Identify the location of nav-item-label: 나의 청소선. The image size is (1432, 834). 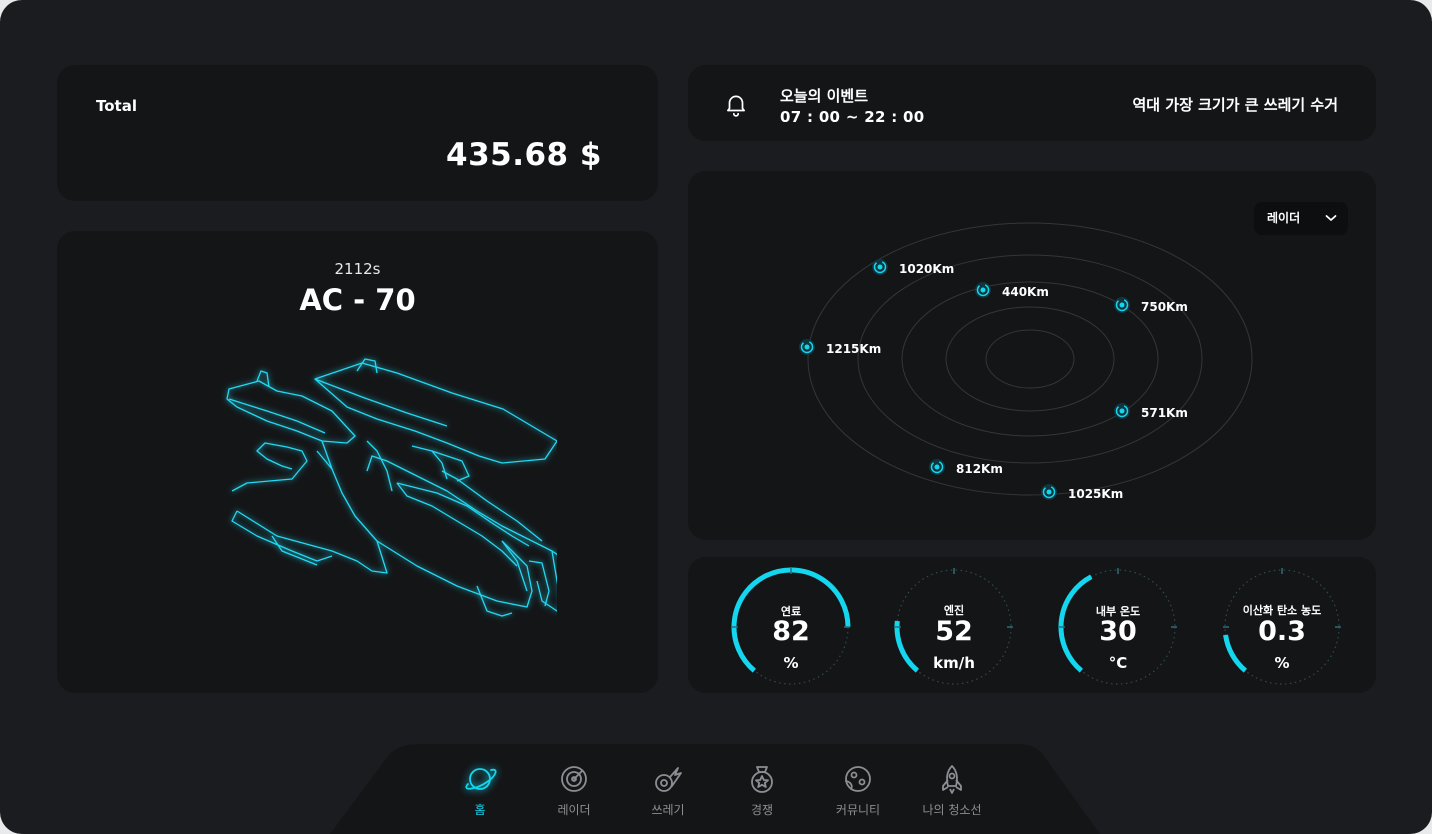
(952, 810).